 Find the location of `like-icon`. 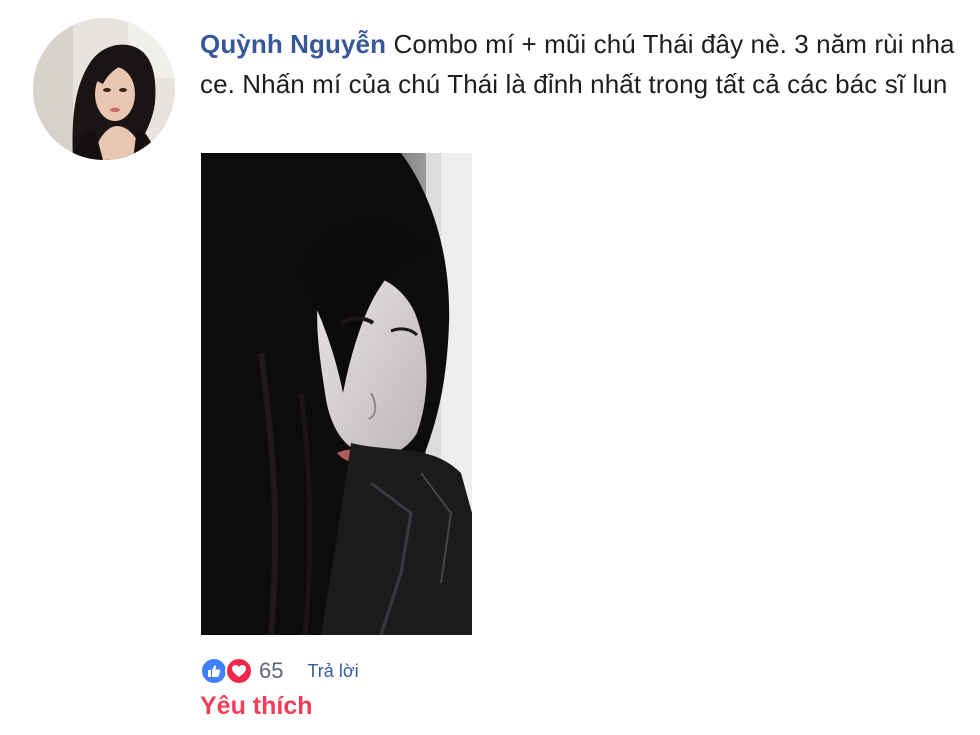

like-icon is located at coordinates (214, 671).